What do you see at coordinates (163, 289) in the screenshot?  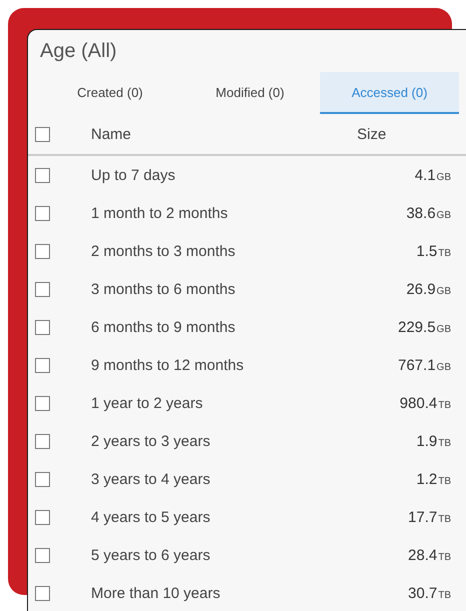 I see `table-cell-text: 3 months to 6 months` at bounding box center [163, 289].